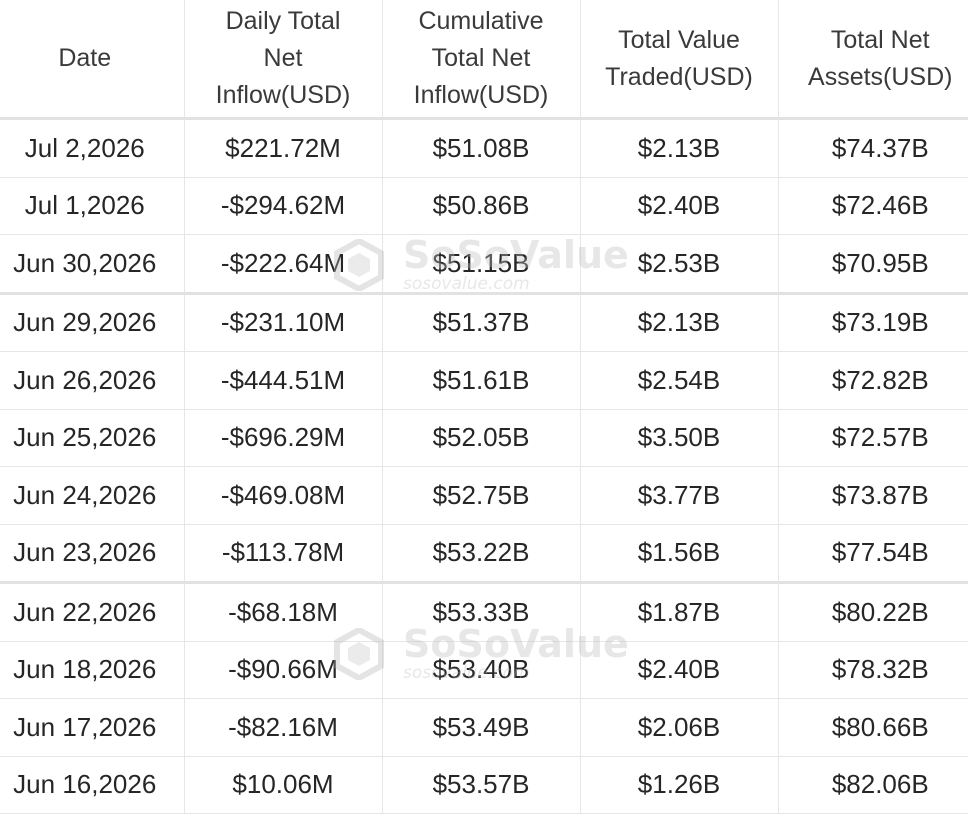 The height and width of the screenshot is (814, 968). I want to click on cell-cumulative-net-inflow: $53.49B, so click(481, 727).